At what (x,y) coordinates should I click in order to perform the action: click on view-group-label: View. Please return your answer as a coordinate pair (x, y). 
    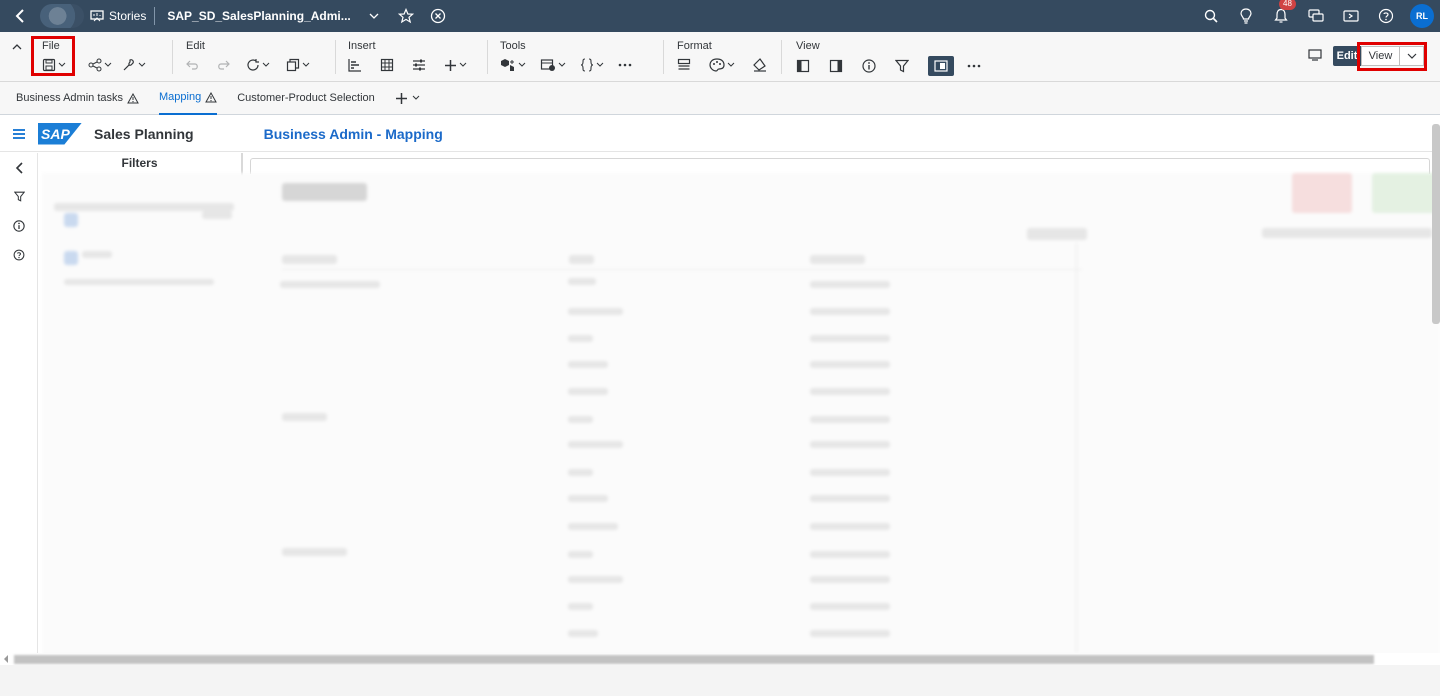
    Looking at the image, I should click on (808, 46).